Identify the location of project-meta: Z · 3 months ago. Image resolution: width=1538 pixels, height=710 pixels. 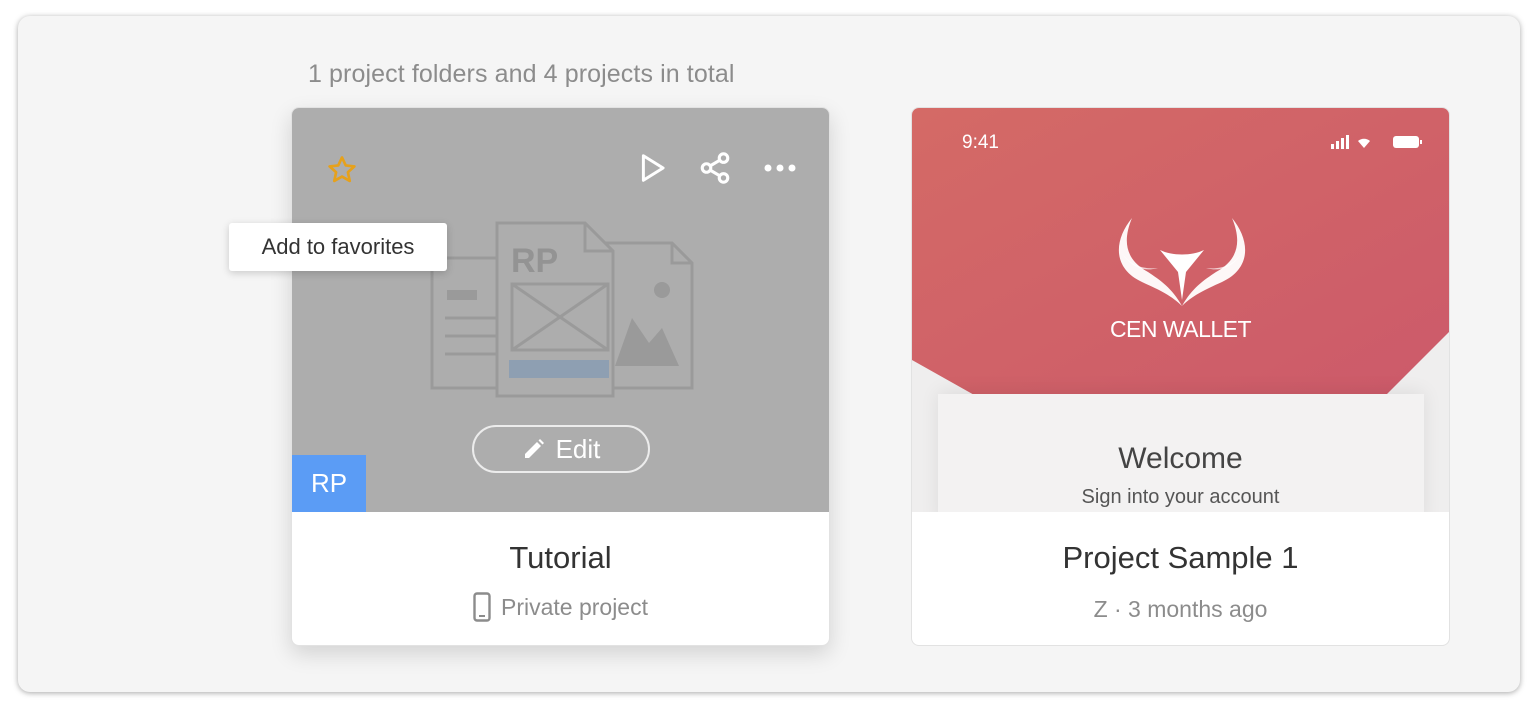
(1180, 609).